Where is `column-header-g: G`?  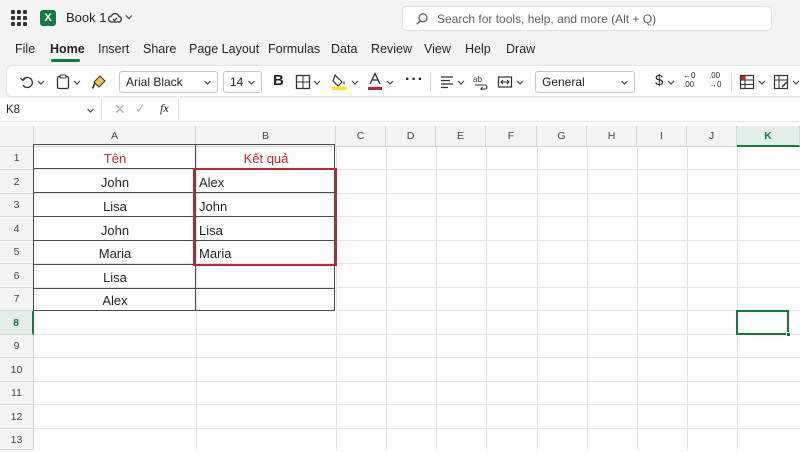 column-header-g: G is located at coordinates (562, 136).